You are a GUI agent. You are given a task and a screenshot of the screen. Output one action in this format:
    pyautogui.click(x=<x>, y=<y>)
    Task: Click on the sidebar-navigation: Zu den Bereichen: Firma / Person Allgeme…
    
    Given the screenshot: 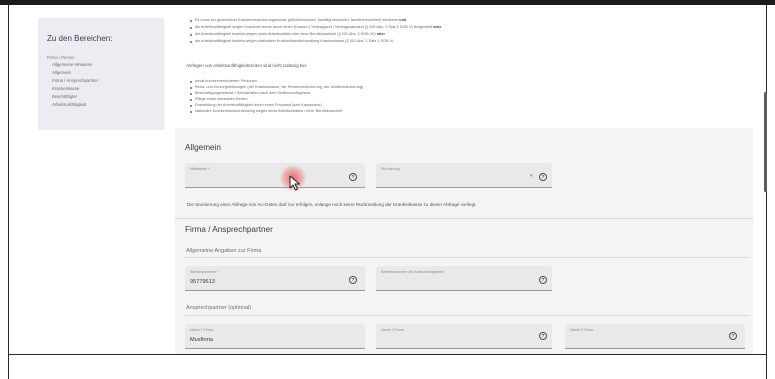 What is the action you would take?
    pyautogui.click(x=101, y=74)
    